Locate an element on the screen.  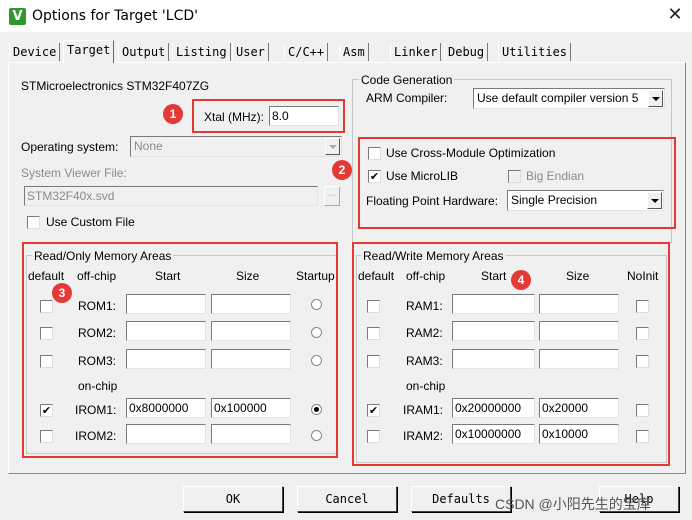
tab-listing: Listing is located at coordinates (201, 52).